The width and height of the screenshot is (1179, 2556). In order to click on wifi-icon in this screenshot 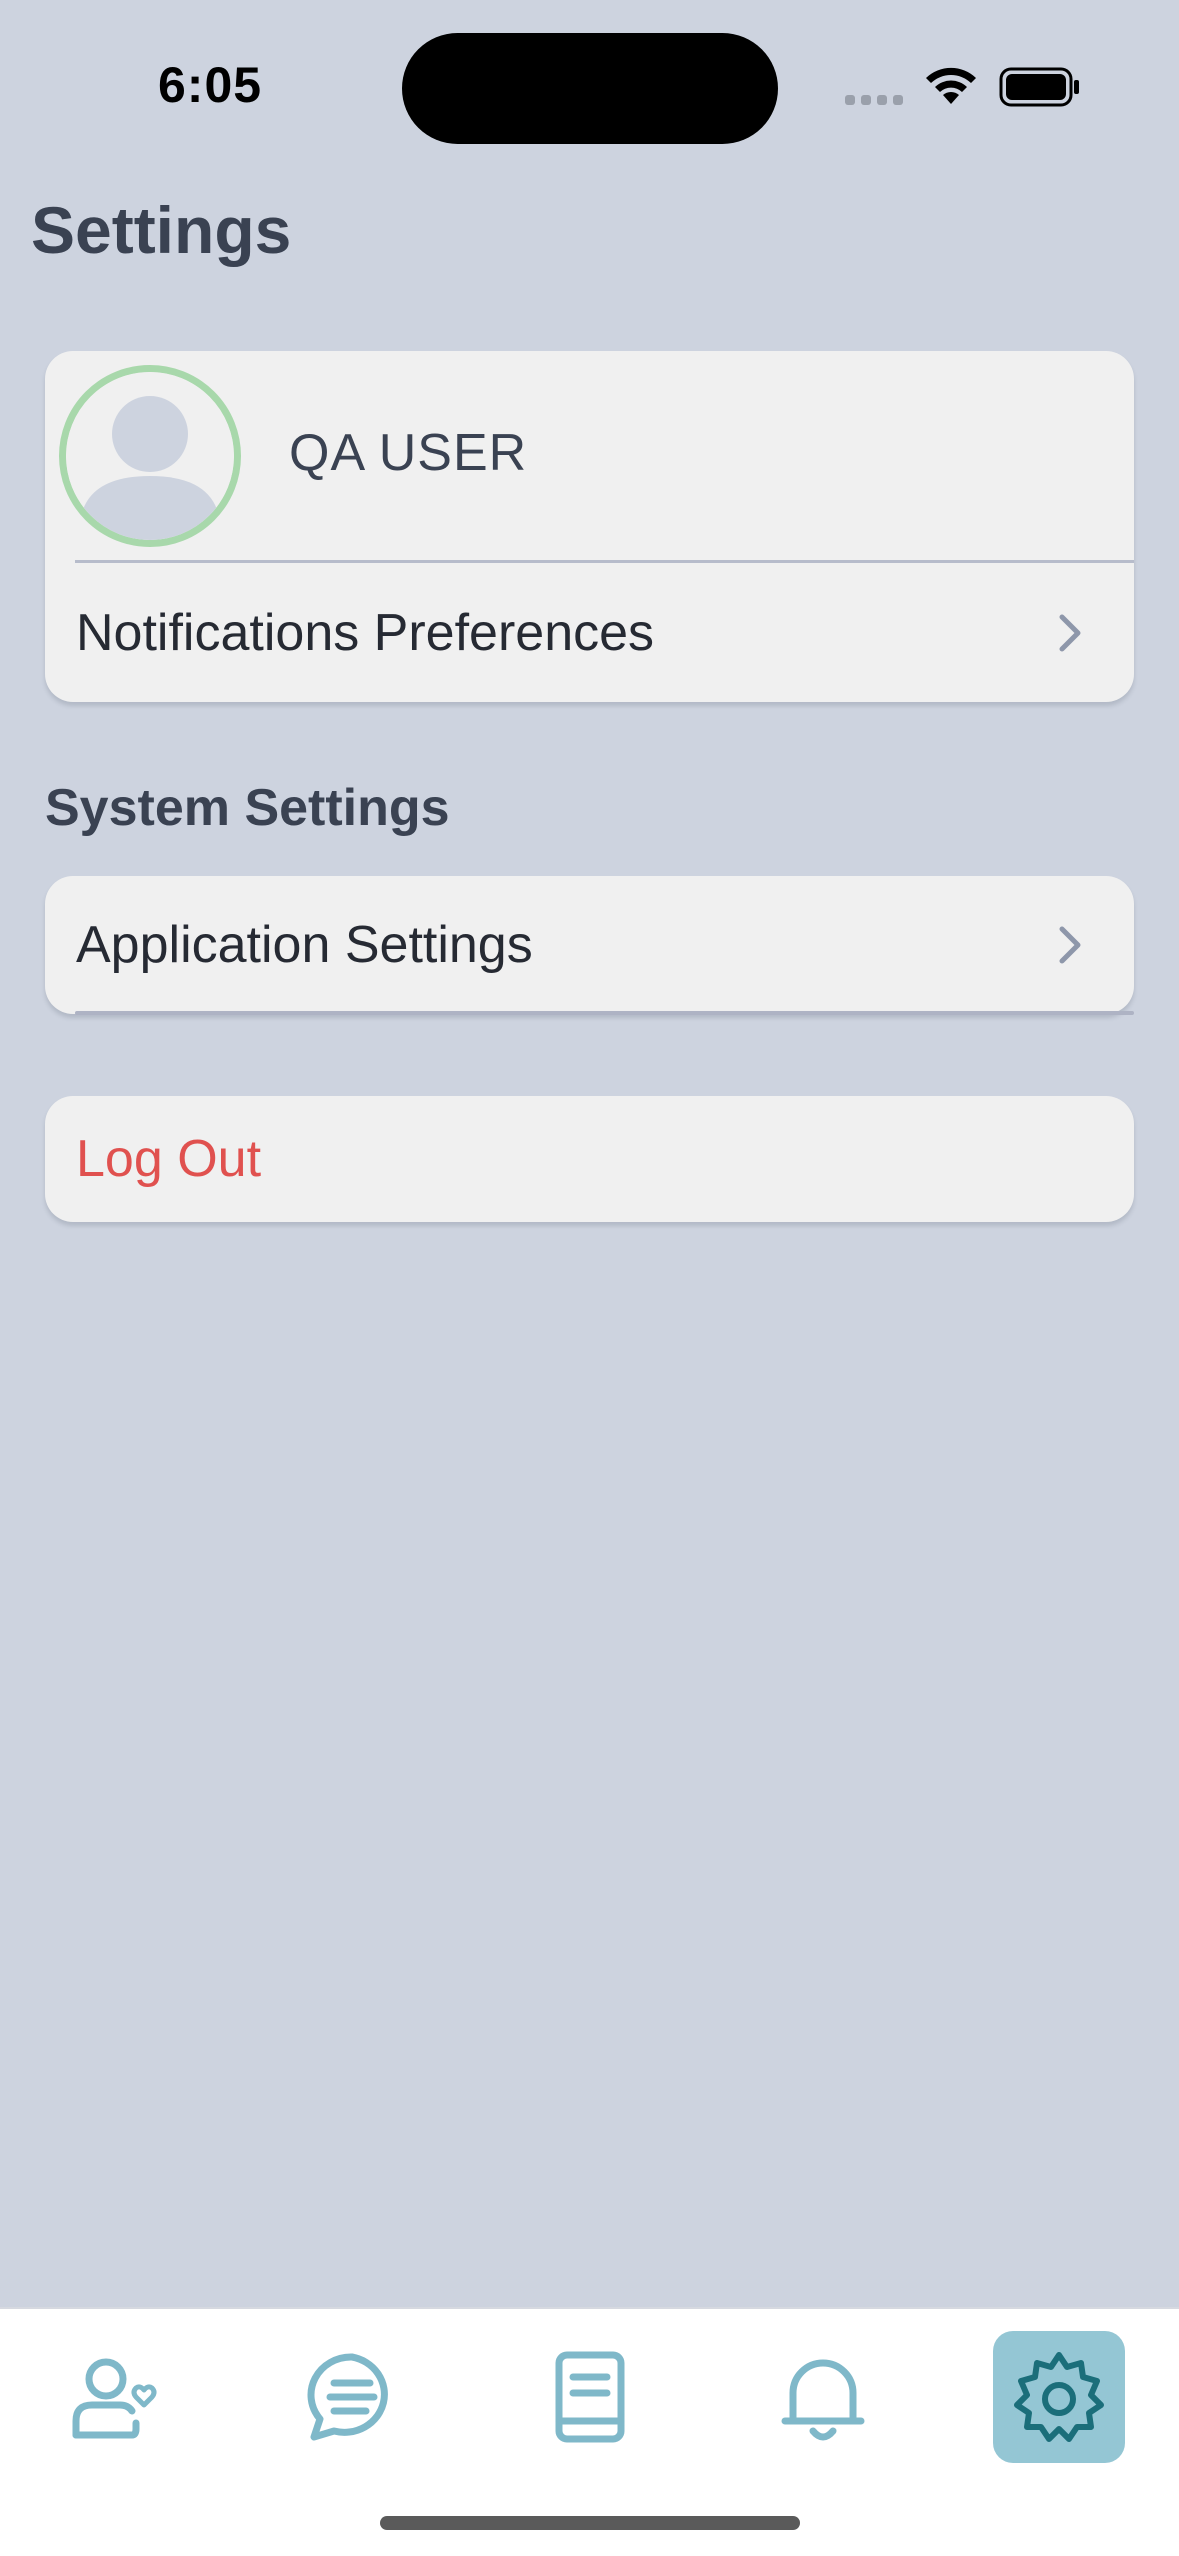, I will do `click(951, 85)`.